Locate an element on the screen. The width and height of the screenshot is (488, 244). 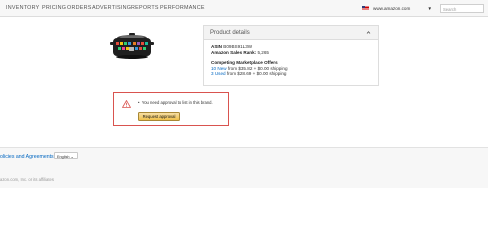
caret-down-icon: ▼ is located at coordinates (429, 8).